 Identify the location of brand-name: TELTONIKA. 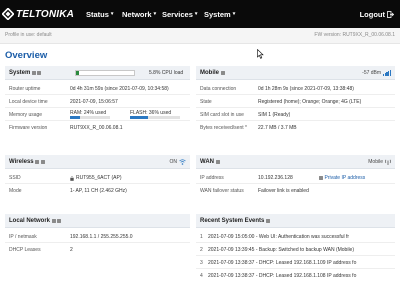
(45, 14).